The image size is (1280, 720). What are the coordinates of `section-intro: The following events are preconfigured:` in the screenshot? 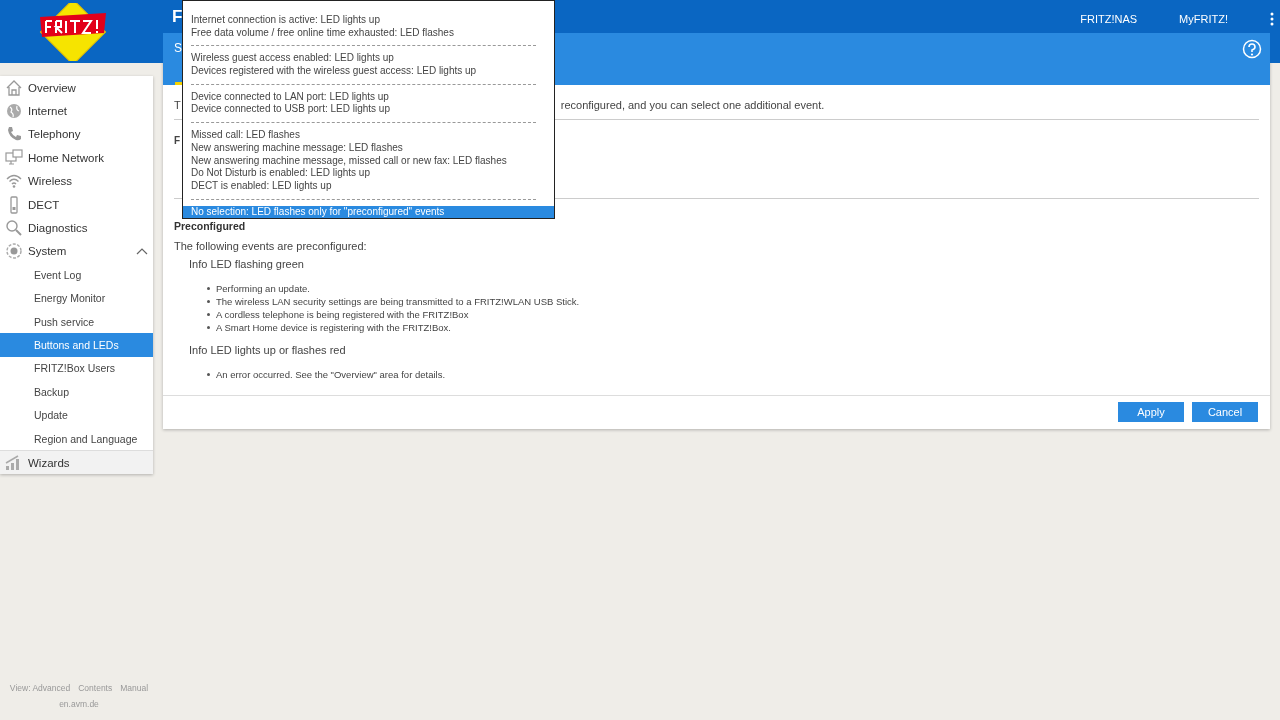 It's located at (271, 246).